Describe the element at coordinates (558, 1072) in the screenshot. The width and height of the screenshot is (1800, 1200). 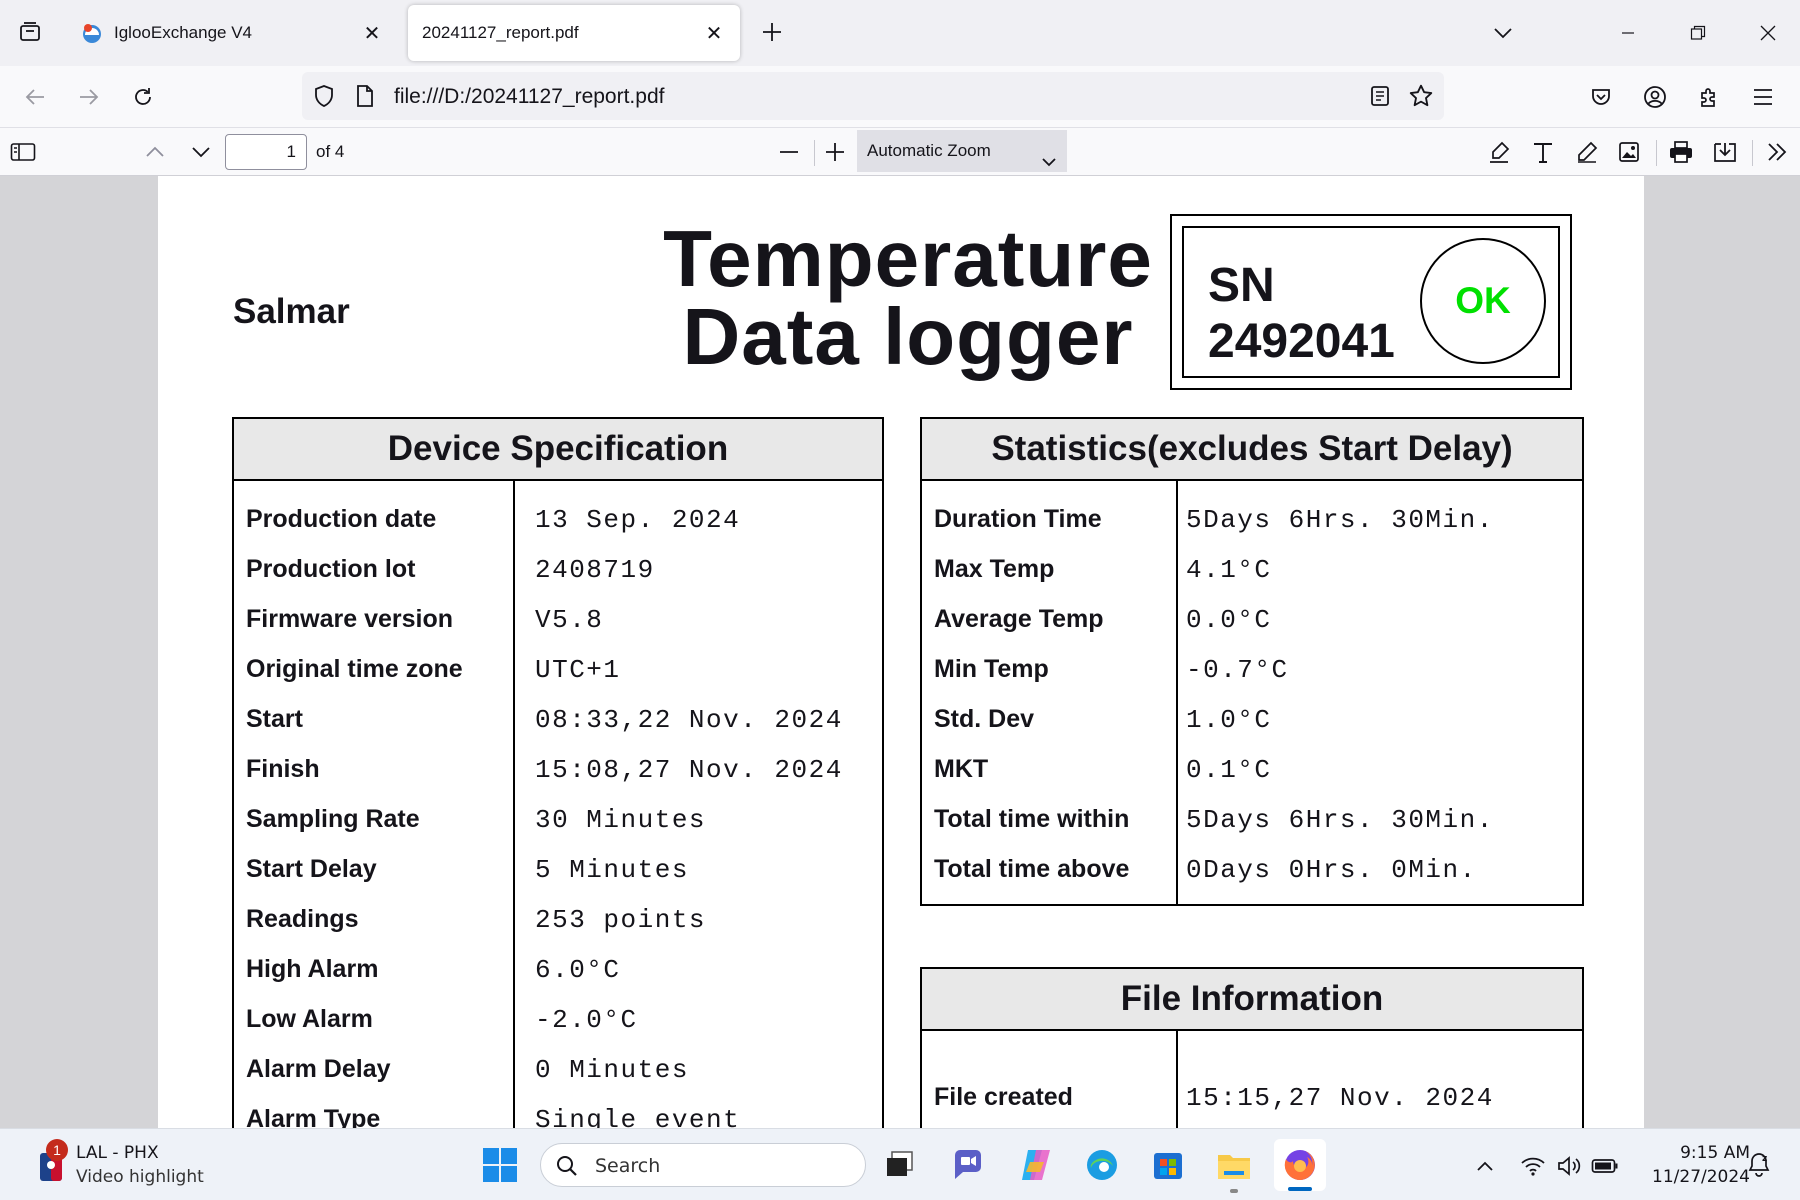
I see `table-row: Alarm Delay 0 Minutes` at that location.